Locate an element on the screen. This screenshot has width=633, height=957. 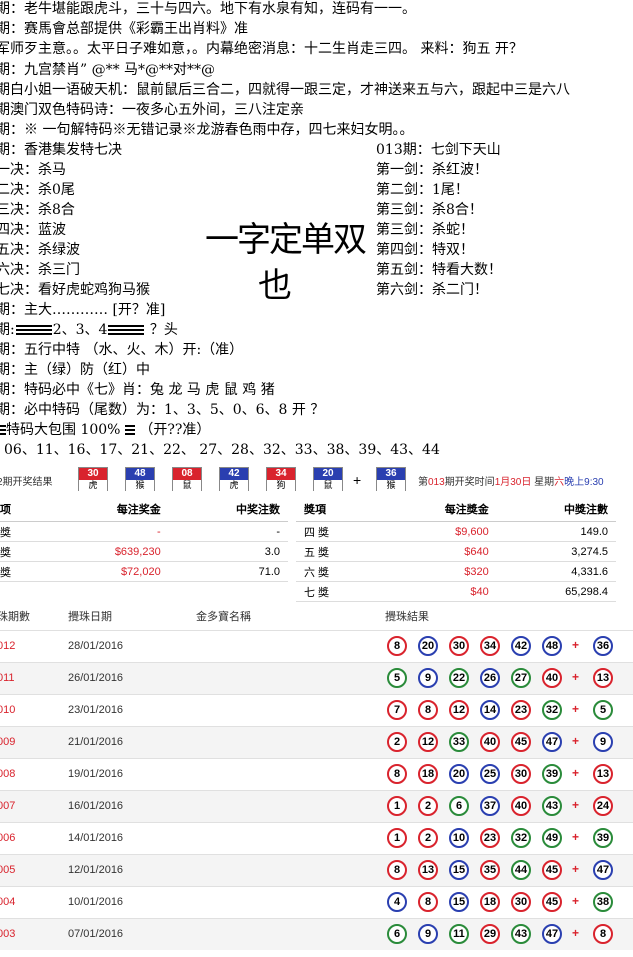
draw-date: 07/01/2016 is located at coordinates (96, 934).